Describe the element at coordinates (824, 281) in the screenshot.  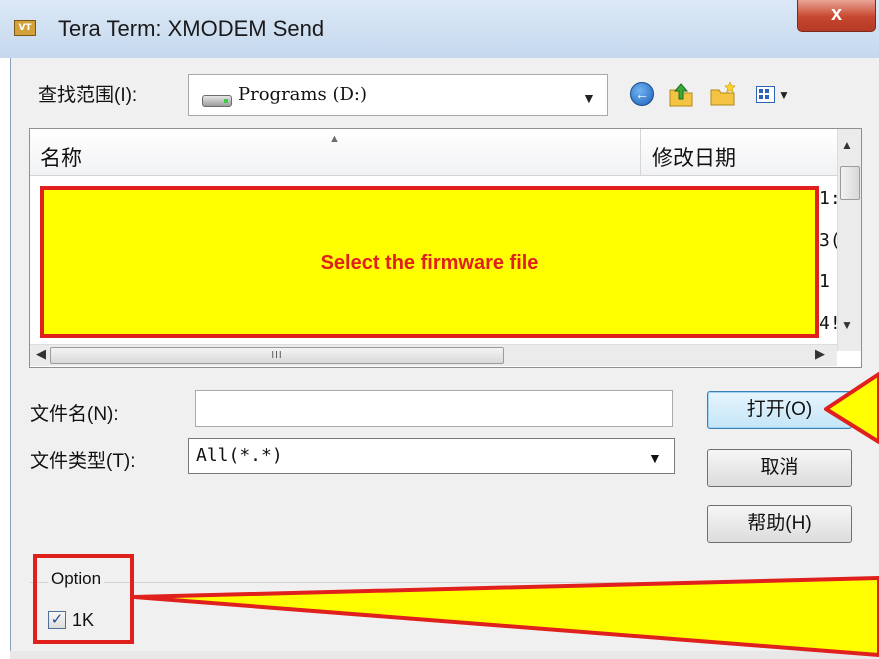
I see `list-item: 1` at that location.